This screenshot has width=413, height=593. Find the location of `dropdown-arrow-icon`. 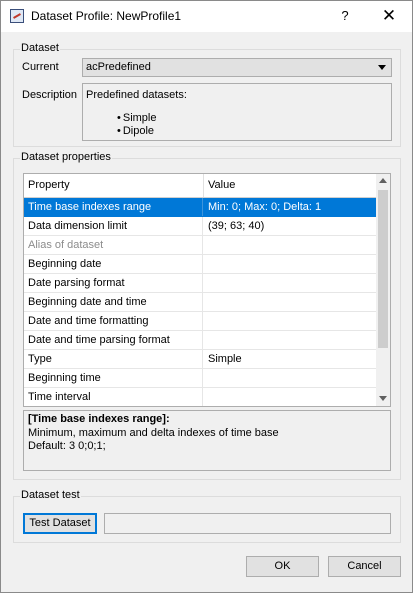

dropdown-arrow-icon is located at coordinates (382, 67).